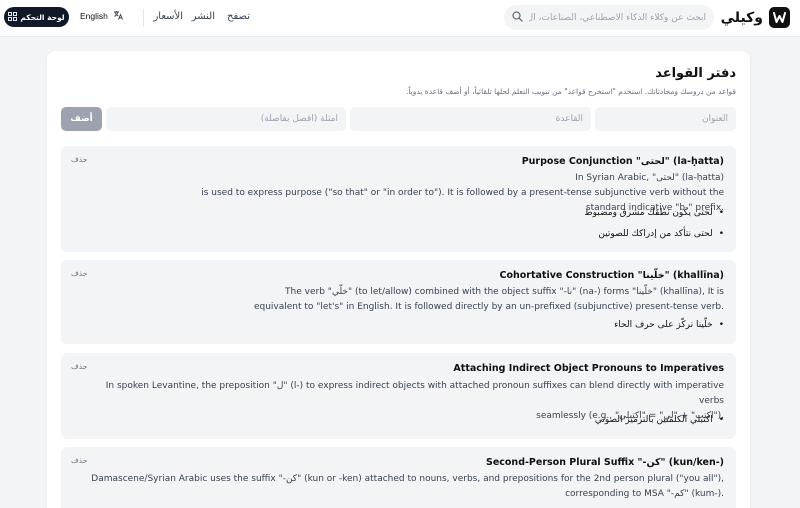  What do you see at coordinates (644, 494) in the screenshot?
I see `rule-description-line: corresponding to MSA "-كم" (kum-).` at bounding box center [644, 494].